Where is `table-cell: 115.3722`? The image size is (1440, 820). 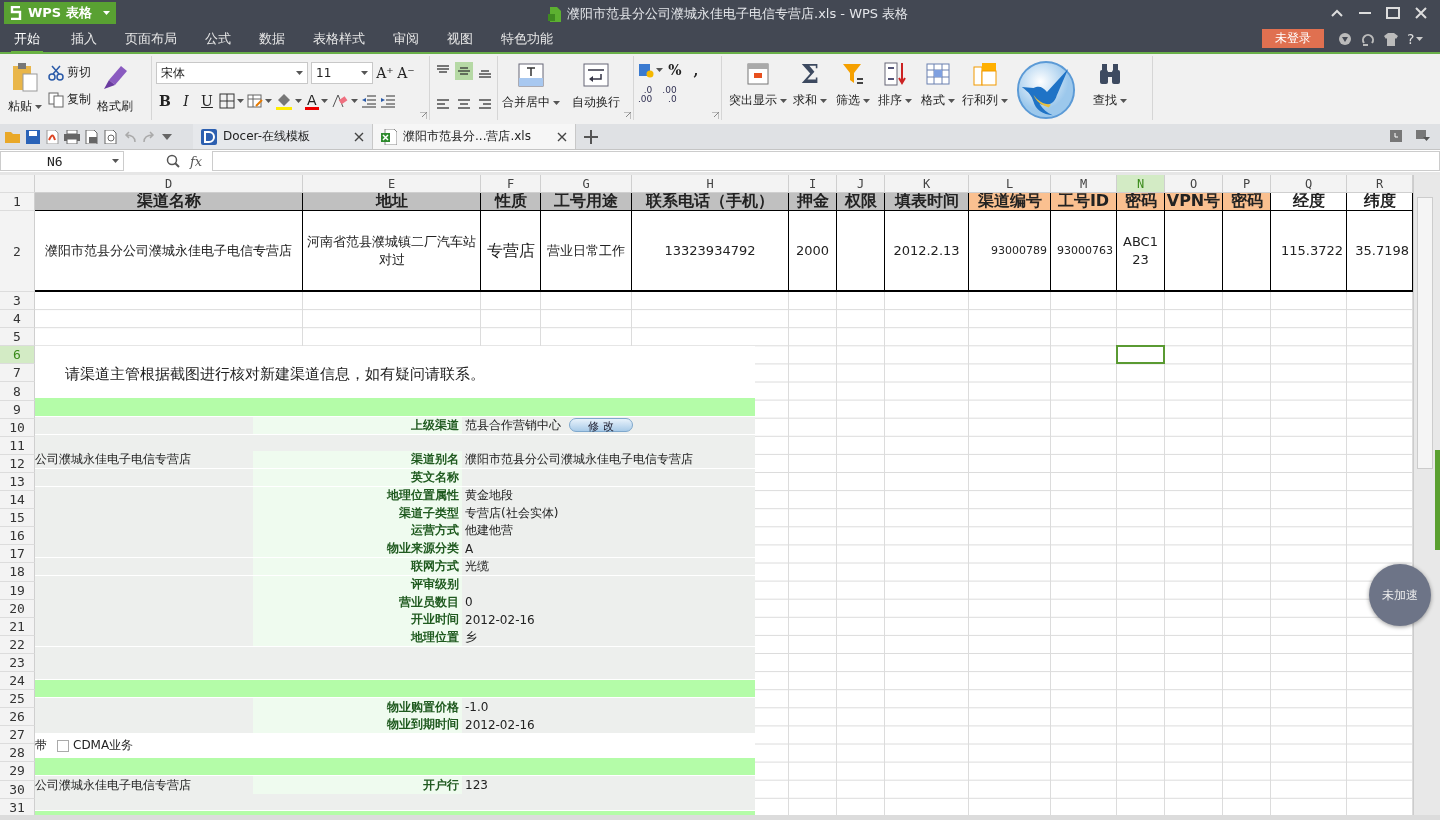 table-cell: 115.3722 is located at coordinates (1309, 251).